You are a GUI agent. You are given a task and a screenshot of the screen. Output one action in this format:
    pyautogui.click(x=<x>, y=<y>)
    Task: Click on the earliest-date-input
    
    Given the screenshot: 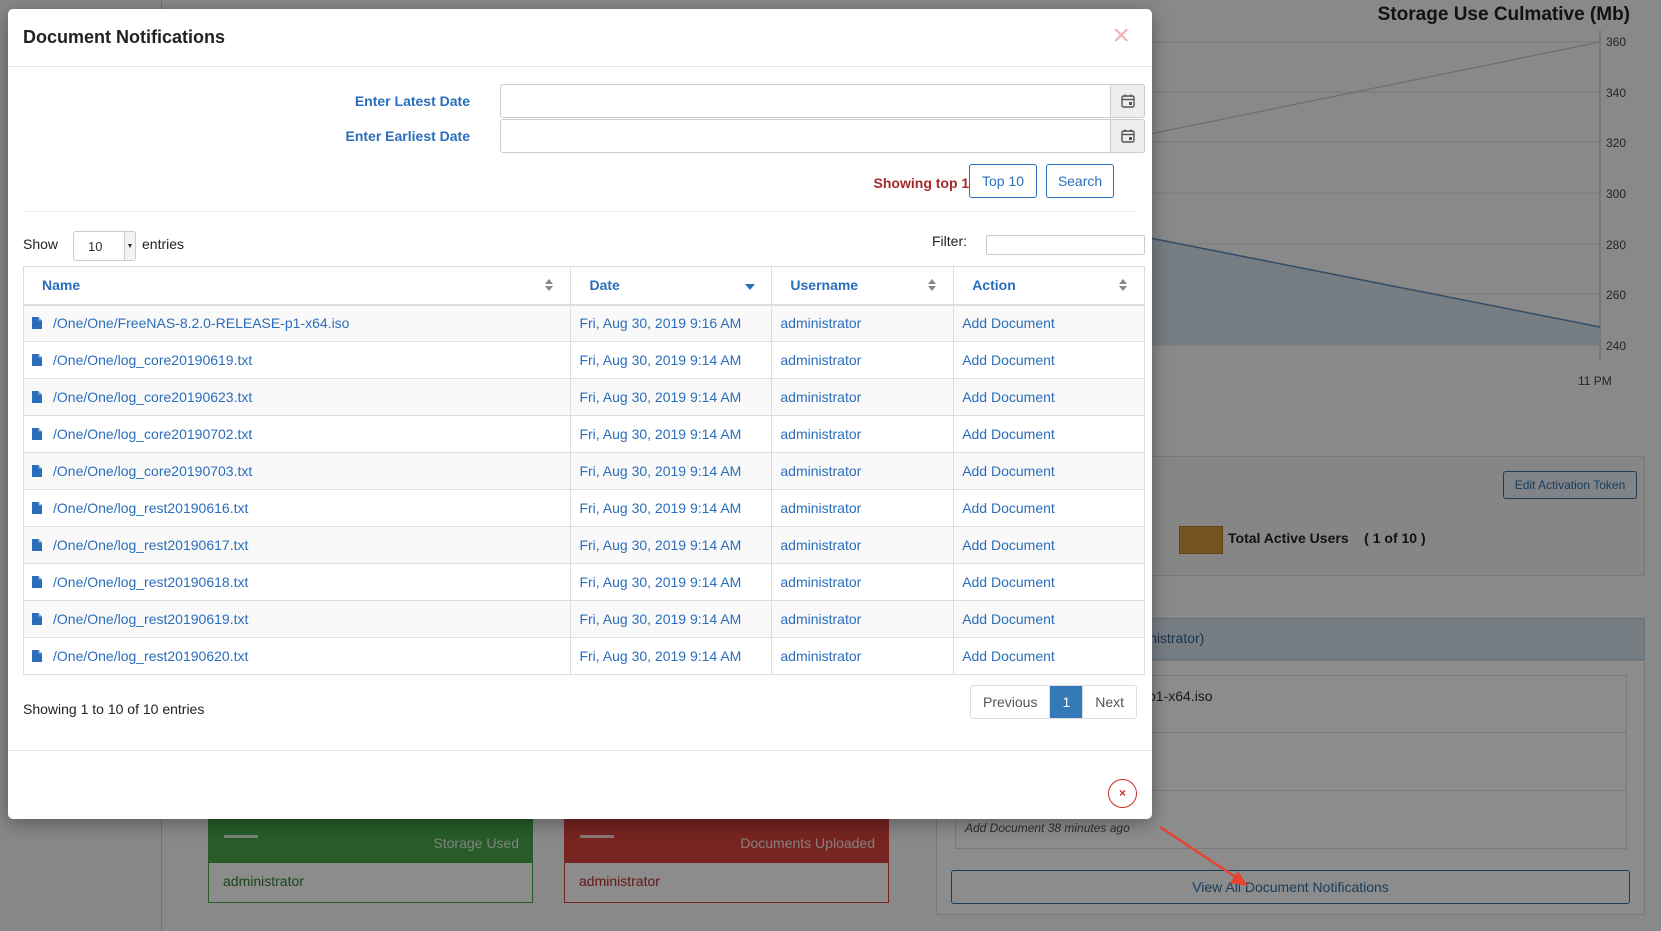 What is the action you would take?
    pyautogui.click(x=805, y=136)
    